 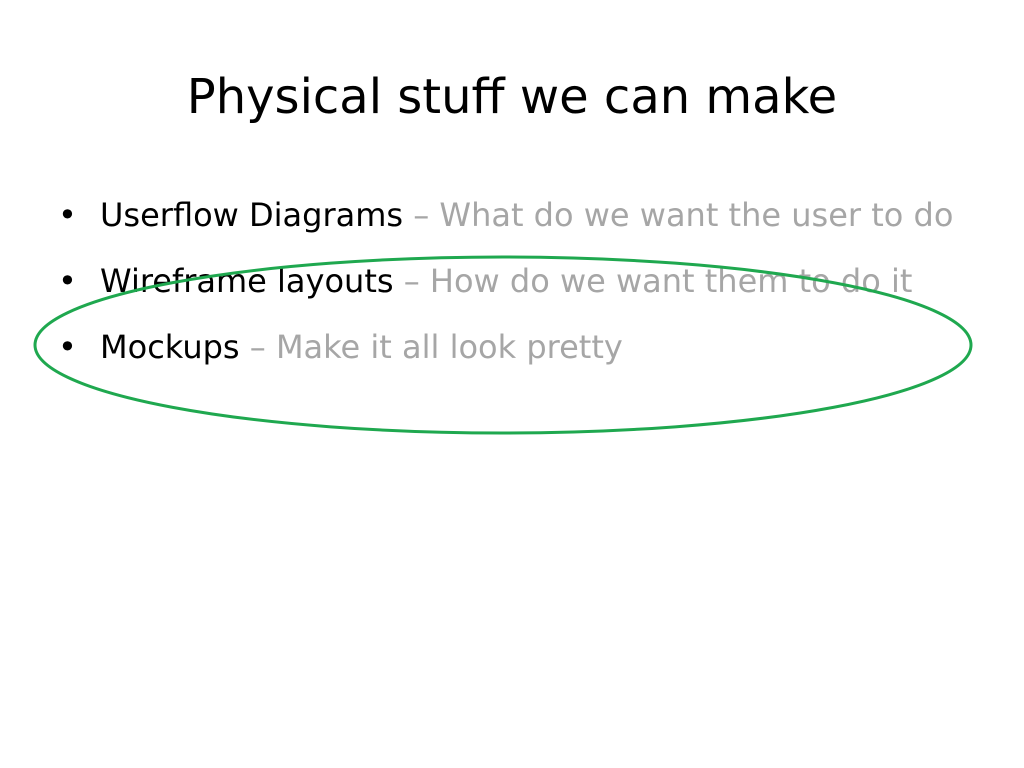 I want to click on bullet-term: Mockups, so click(x=170, y=347).